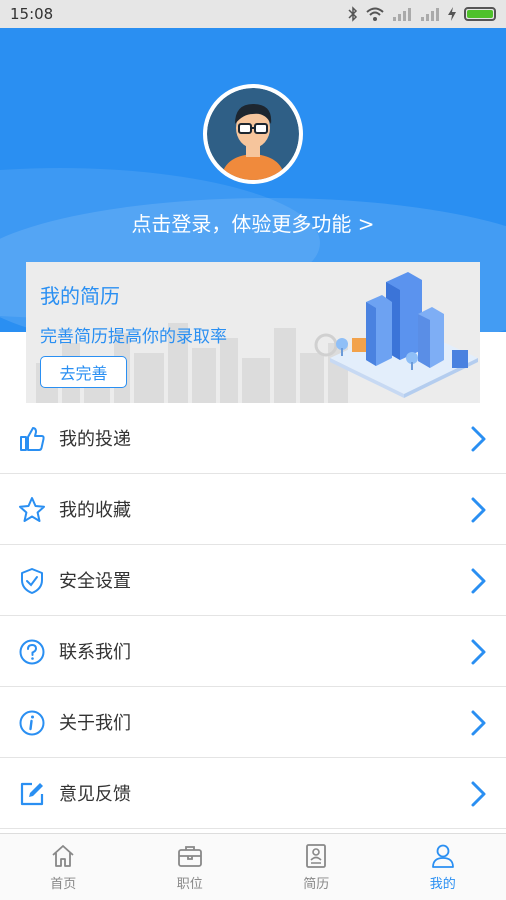 This screenshot has height=900, width=506. Describe the element at coordinates (32, 14) in the screenshot. I see `status-time: 15:08` at that location.